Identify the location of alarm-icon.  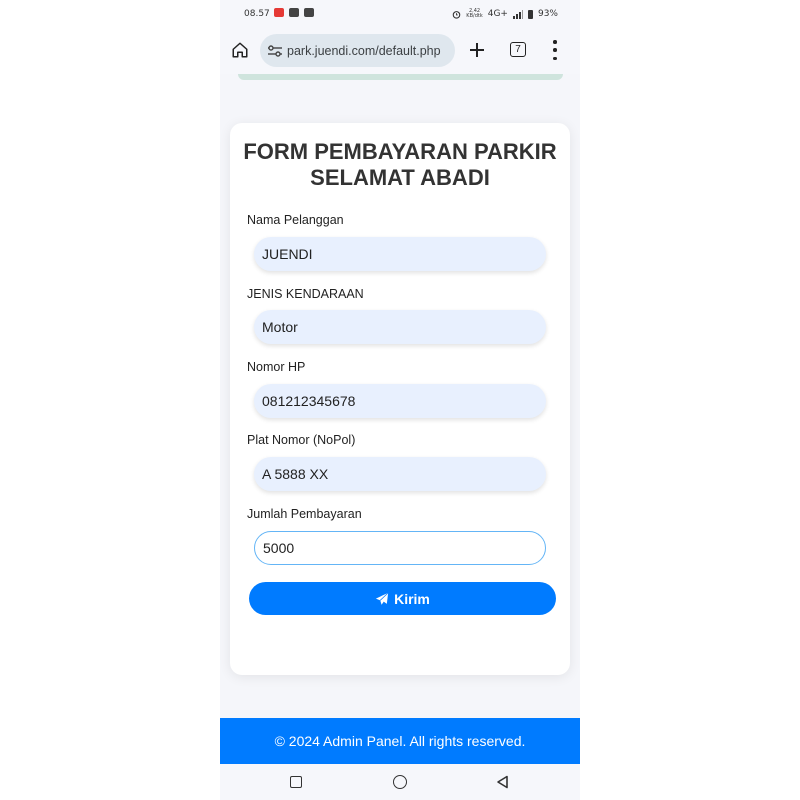
(457, 14).